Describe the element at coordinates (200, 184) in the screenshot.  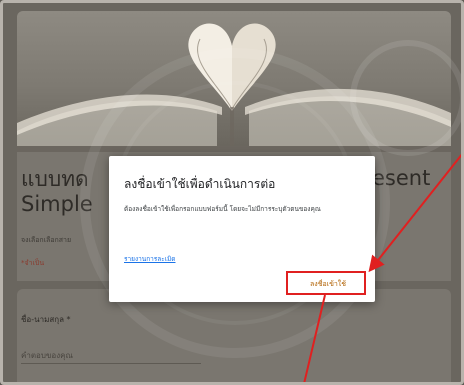
I see `dialog-title: ลงชื่อเข้าใช้เพื่อดำเนินการต่อ` at that location.